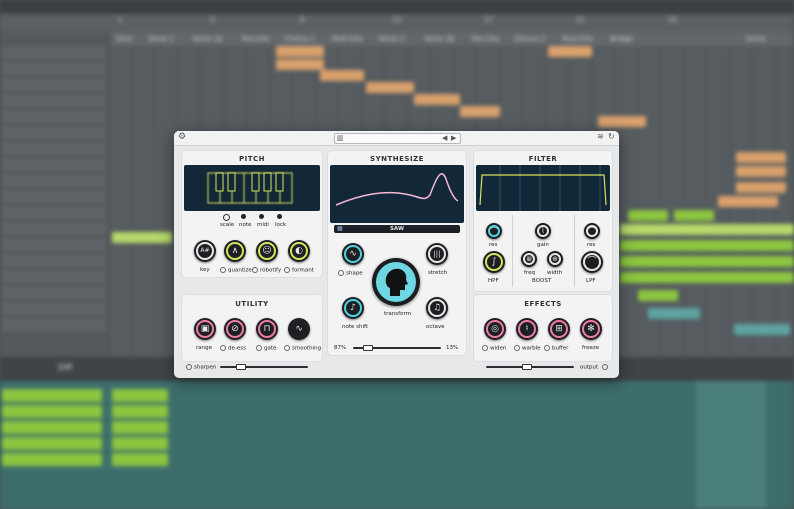 This screenshot has height=509, width=794. Describe the element at coordinates (453, 138) in the screenshot. I see `preset-next-button: ▶` at that location.